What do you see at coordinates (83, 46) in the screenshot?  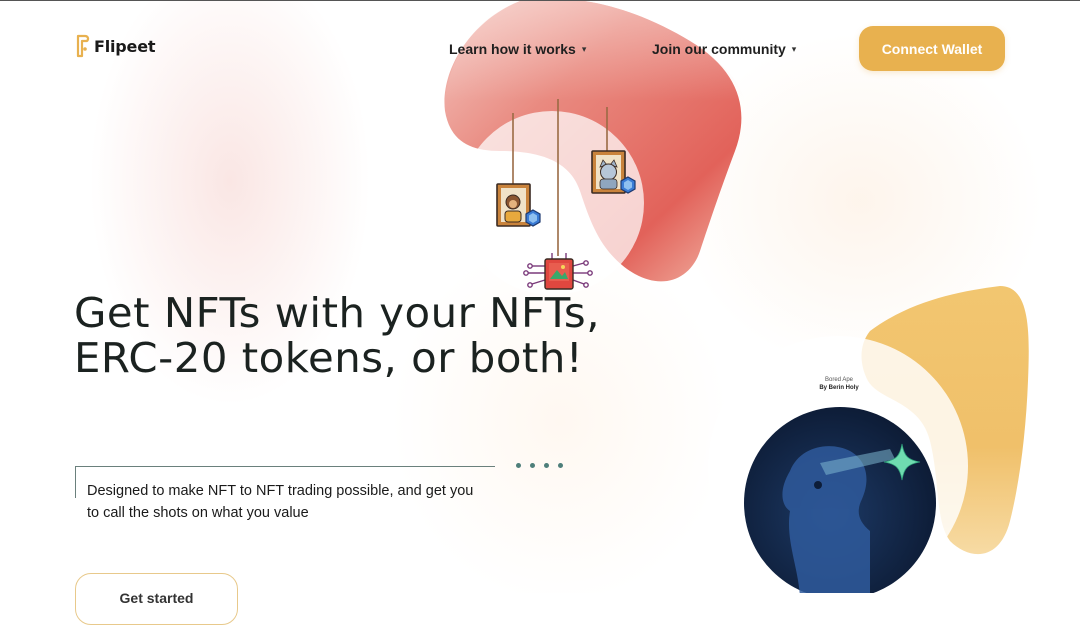 I see `flipeet-logo-icon` at bounding box center [83, 46].